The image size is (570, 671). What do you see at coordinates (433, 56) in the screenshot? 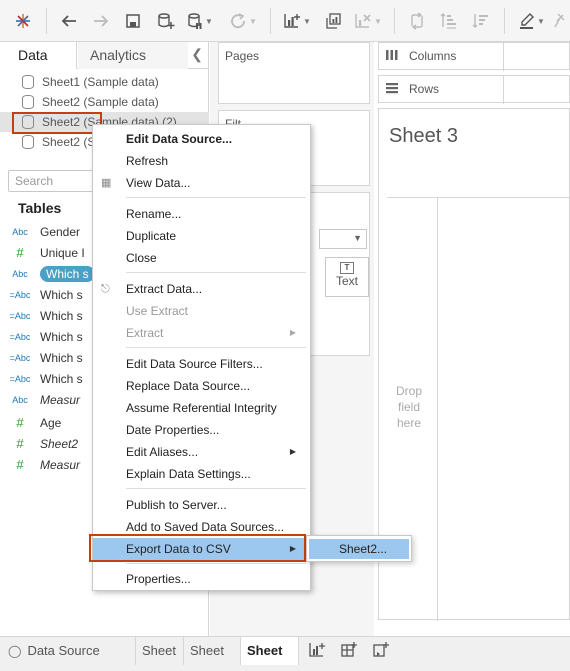
I see `columns-label: Columns` at bounding box center [433, 56].